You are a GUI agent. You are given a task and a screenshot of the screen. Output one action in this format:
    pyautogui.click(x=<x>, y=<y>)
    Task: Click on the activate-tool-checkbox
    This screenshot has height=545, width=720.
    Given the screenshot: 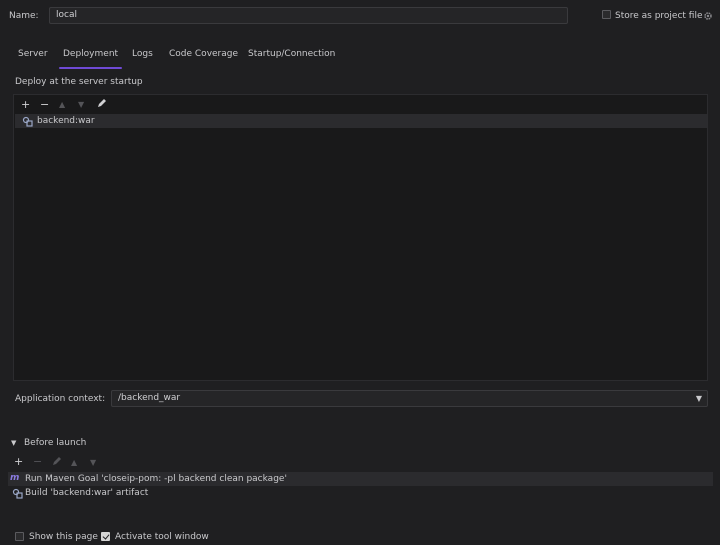 What is the action you would take?
    pyautogui.click(x=105, y=538)
    